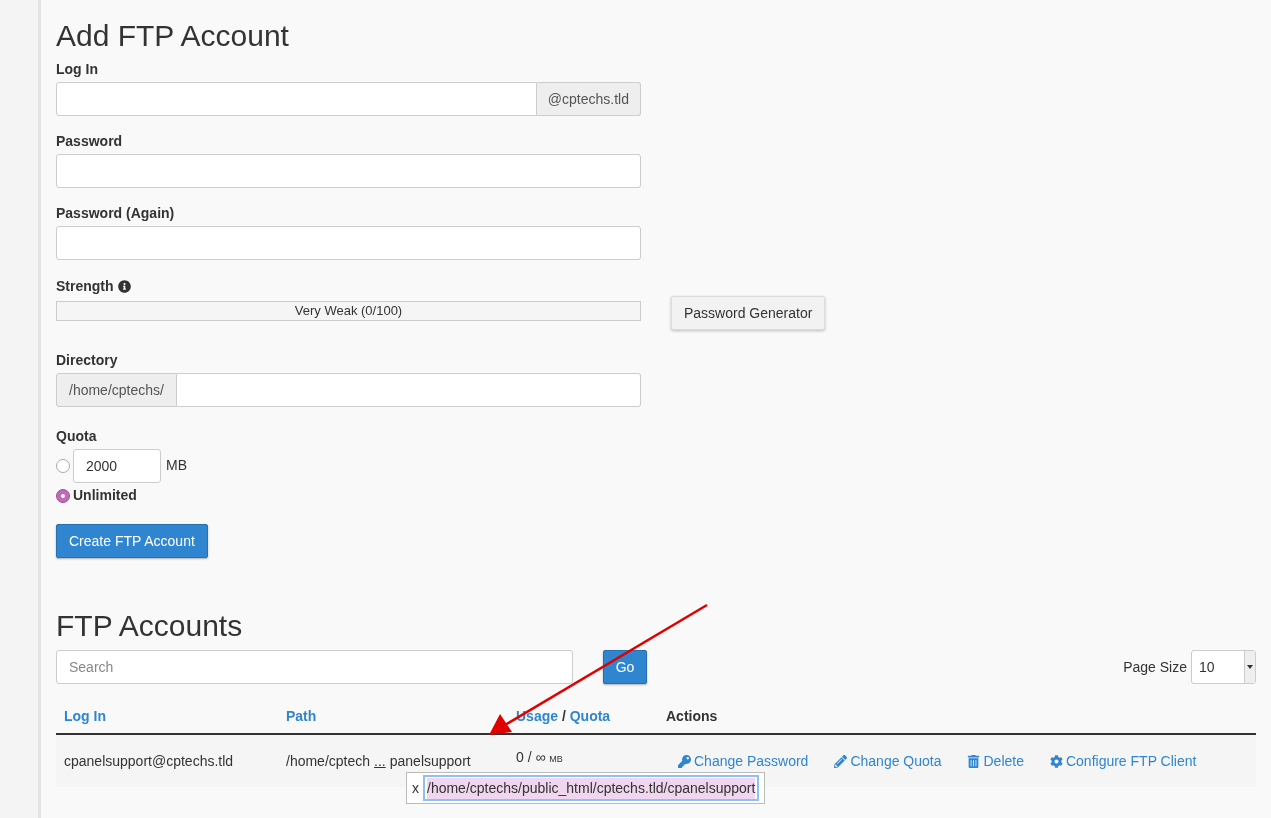 This screenshot has width=1271, height=818. Describe the element at coordinates (348, 171) in the screenshot. I see `password-field` at that location.